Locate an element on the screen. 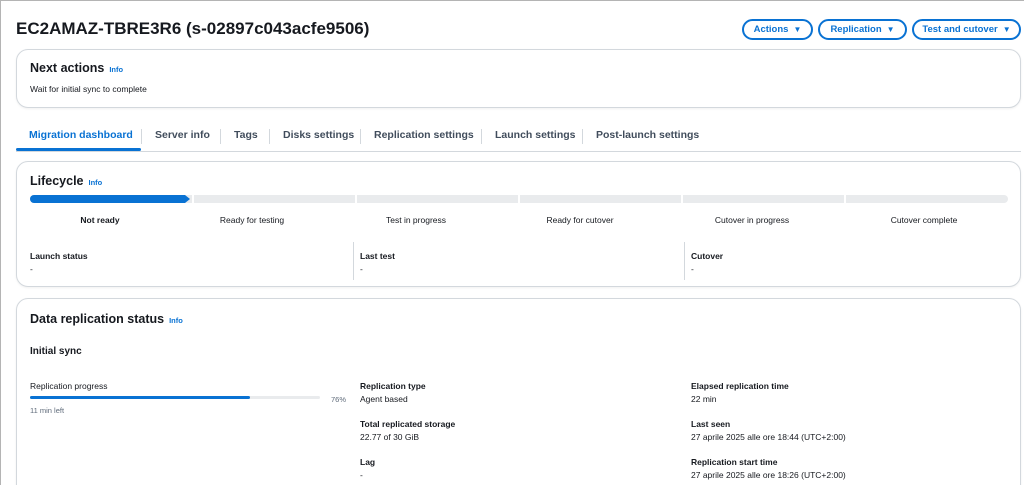 This screenshot has height=485, width=1024. last-test-label: Last test is located at coordinates (377, 256).